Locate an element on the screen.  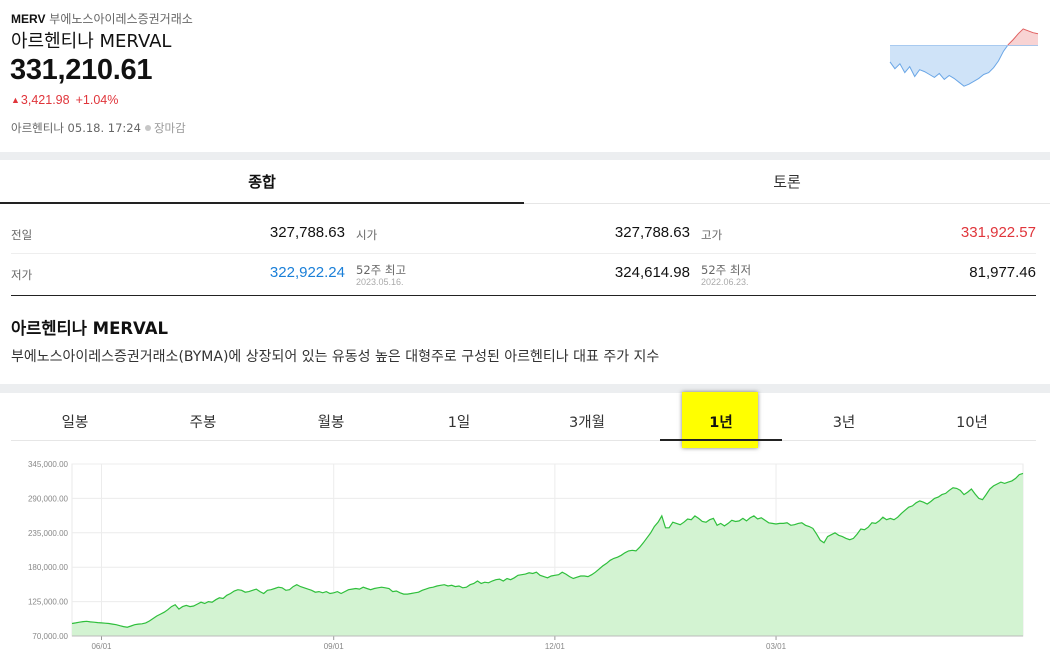
stat-prev-close: 전일 327,788.63 is located at coordinates (178, 234).